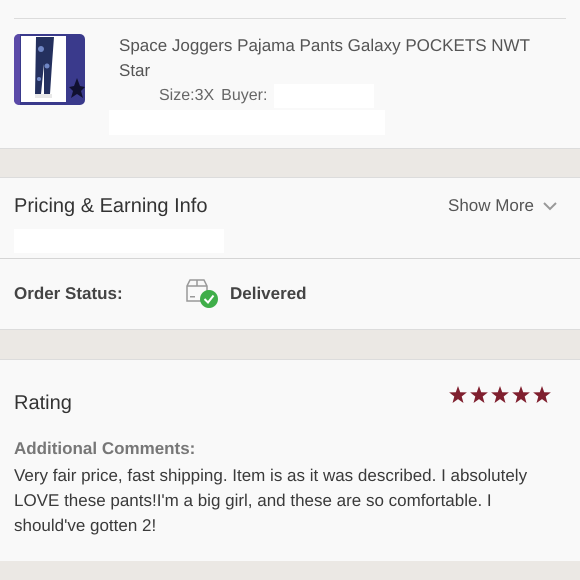 The height and width of the screenshot is (580, 580). Describe the element at coordinates (186, 96) in the screenshot. I see `size-text: Size:3X` at that location.